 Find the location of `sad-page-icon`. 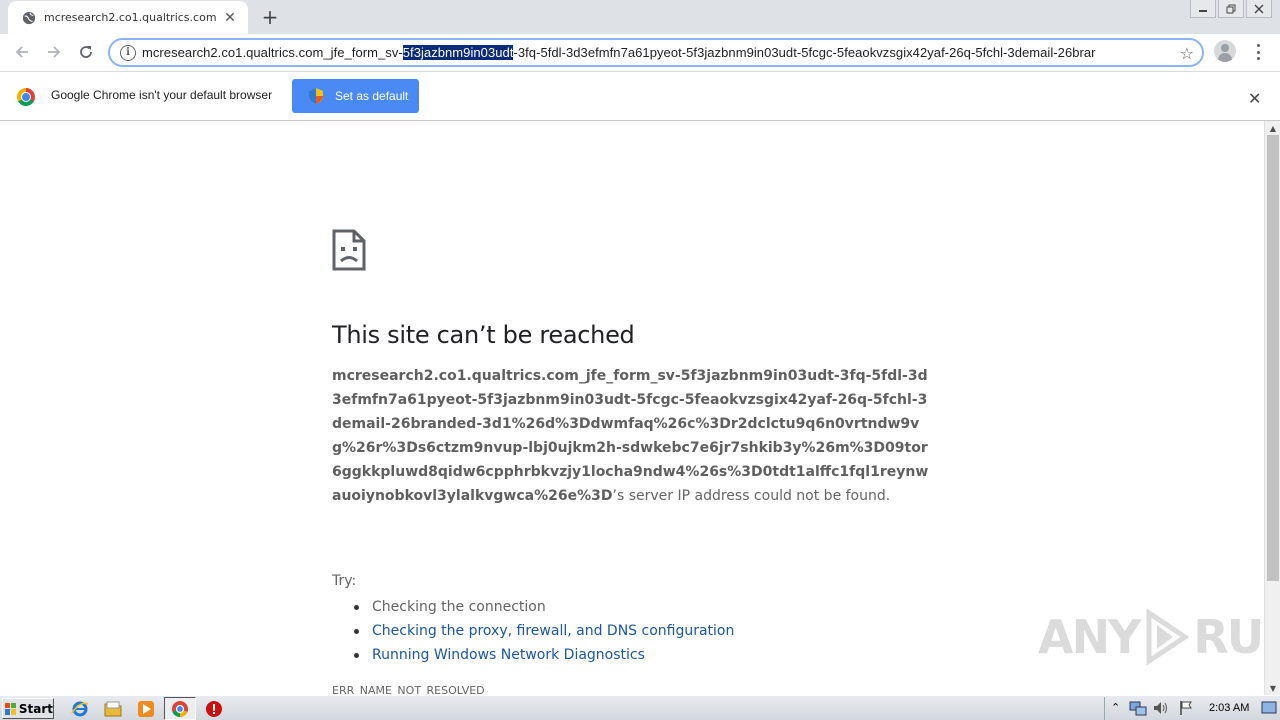

sad-page-icon is located at coordinates (349, 250).